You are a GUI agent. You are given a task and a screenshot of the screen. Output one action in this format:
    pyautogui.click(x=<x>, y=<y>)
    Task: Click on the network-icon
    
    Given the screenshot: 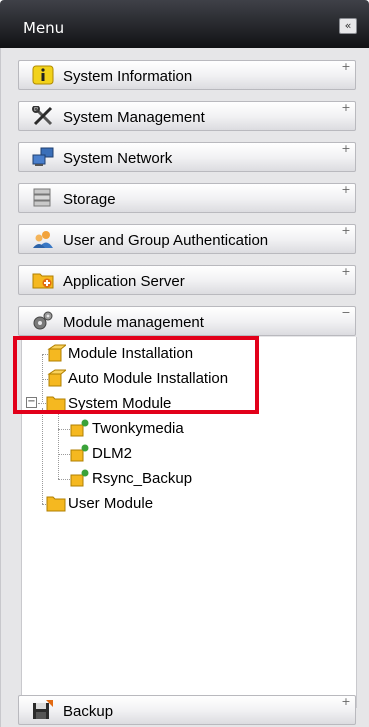 What is the action you would take?
    pyautogui.click(x=43, y=157)
    